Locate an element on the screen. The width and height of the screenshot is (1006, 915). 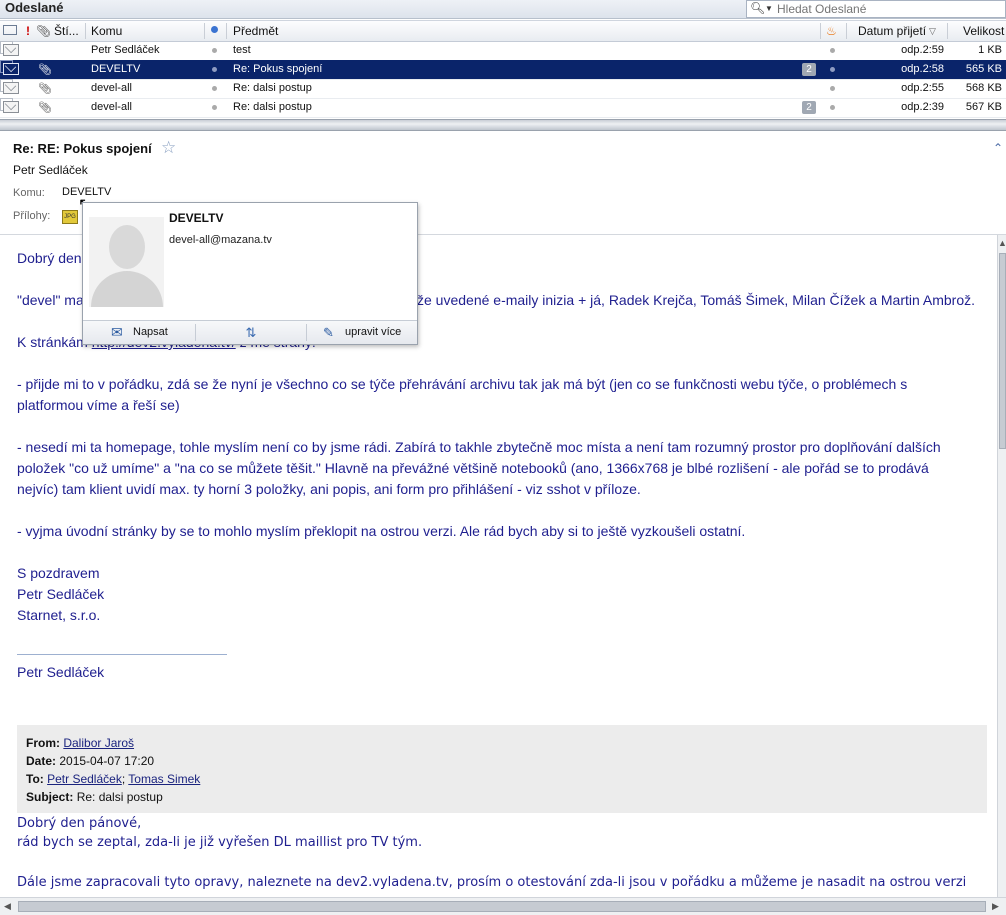
body-paragraph: platformou víme a řeší se) is located at coordinates (98, 405).